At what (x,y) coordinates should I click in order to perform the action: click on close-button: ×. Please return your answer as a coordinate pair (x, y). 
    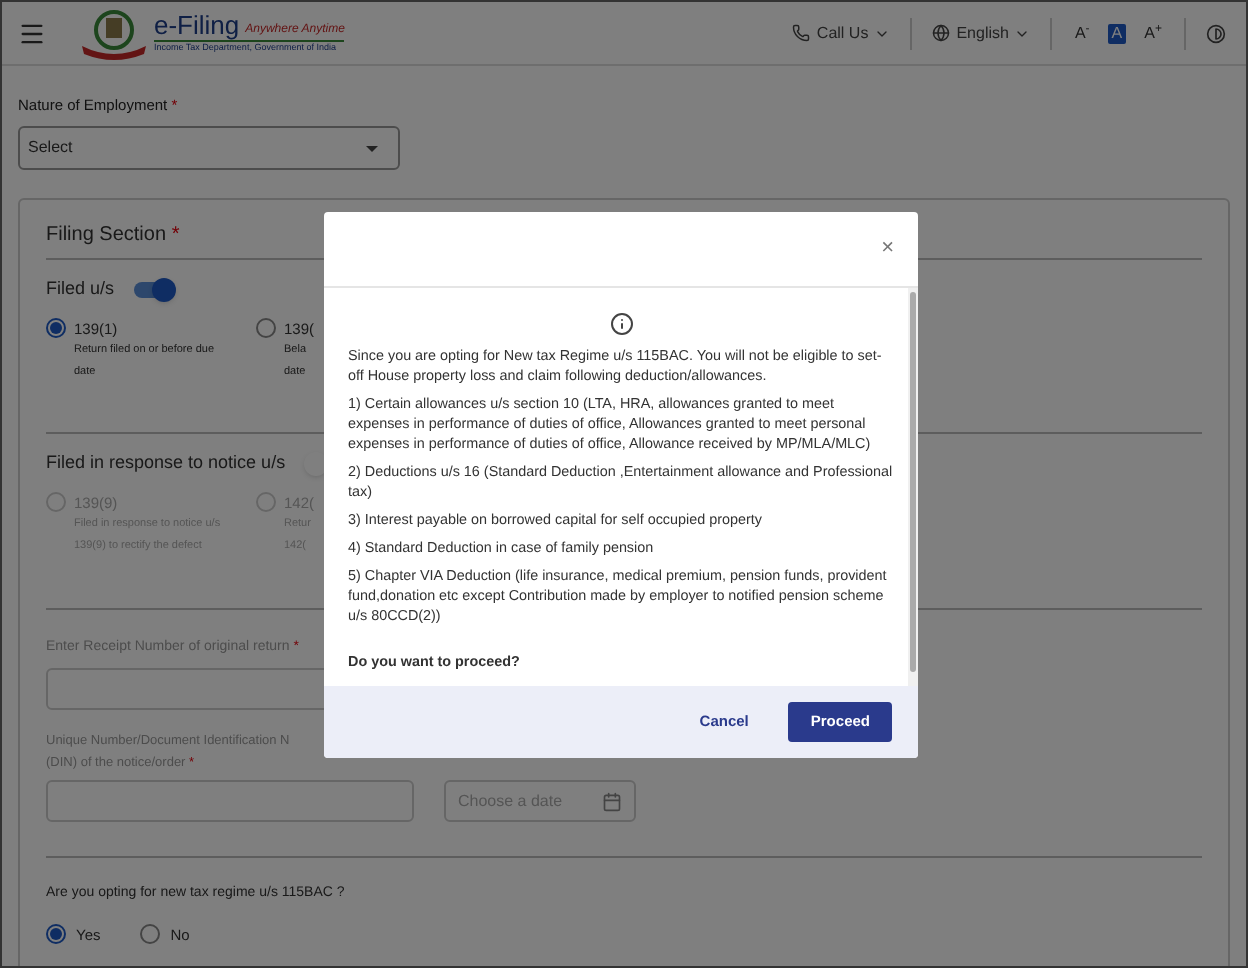
    Looking at the image, I should click on (887, 249).